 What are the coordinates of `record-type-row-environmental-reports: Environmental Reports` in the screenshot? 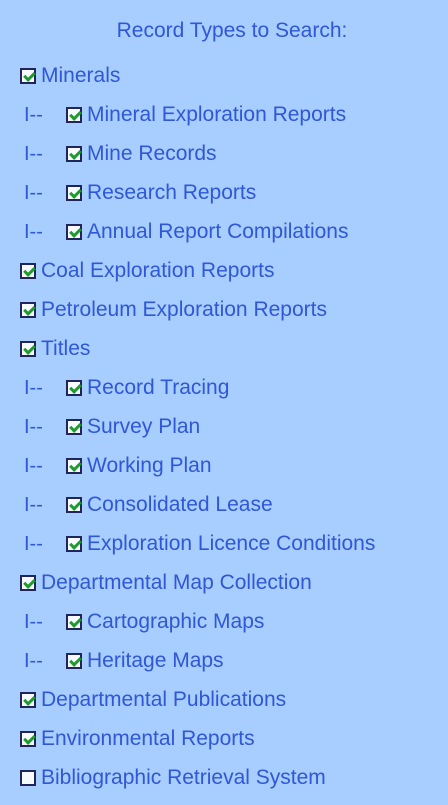 It's located at (224, 738).